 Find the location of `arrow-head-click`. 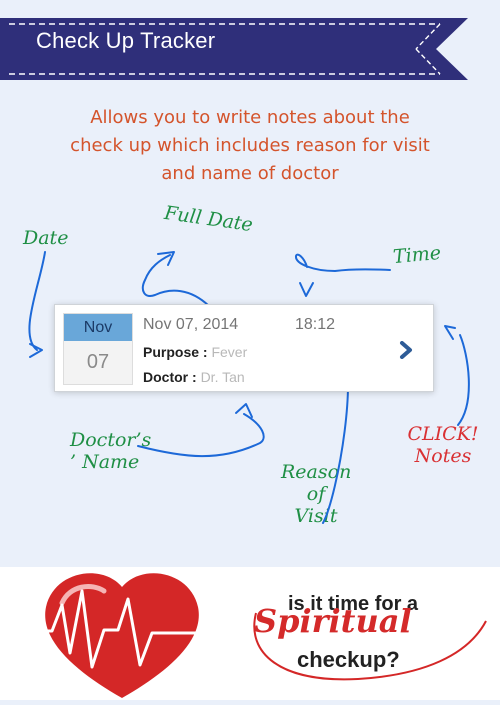

arrow-head-click is located at coordinates (450, 332).